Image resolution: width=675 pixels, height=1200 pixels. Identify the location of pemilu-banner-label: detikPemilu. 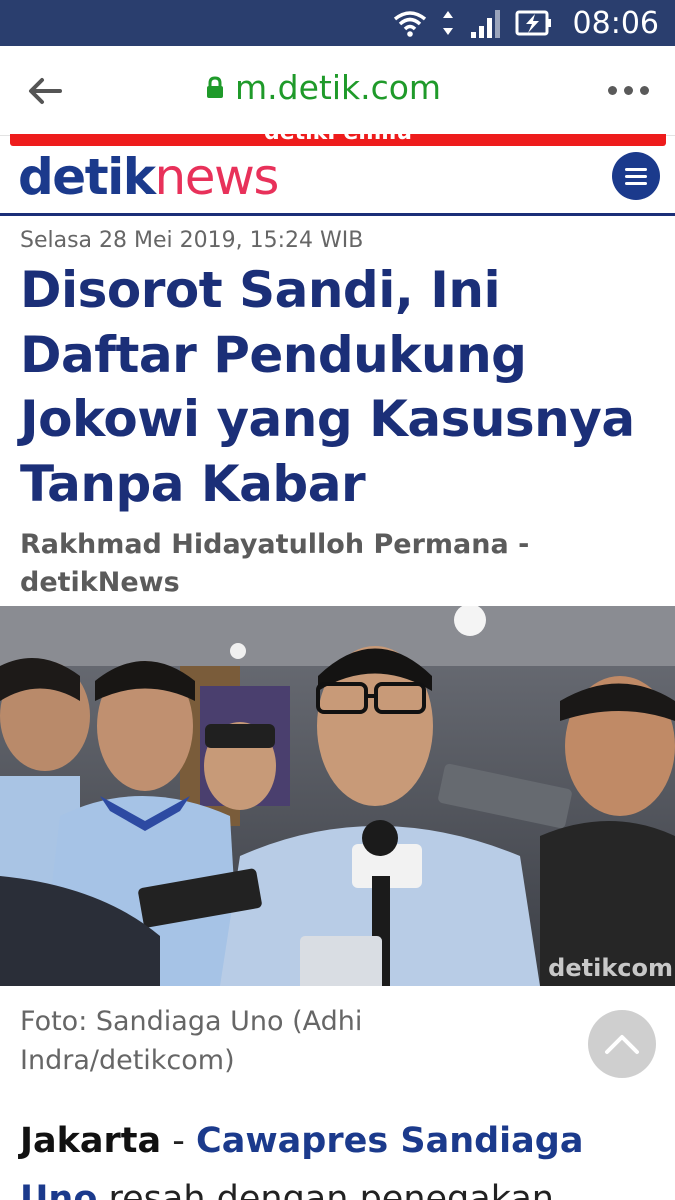
(338, 139).